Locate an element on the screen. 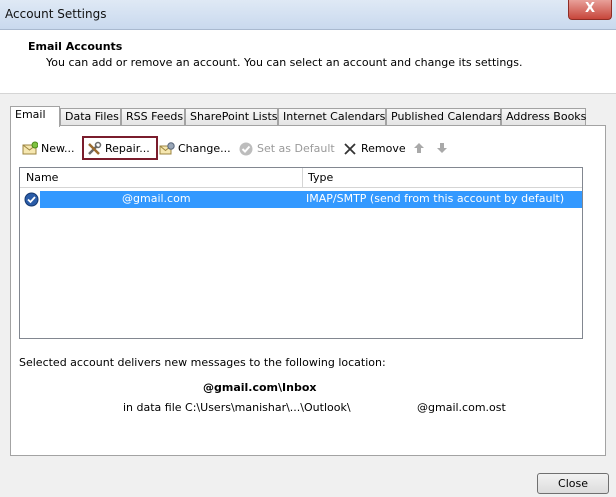 The height and width of the screenshot is (497, 616). tools-icon is located at coordinates (95, 148).